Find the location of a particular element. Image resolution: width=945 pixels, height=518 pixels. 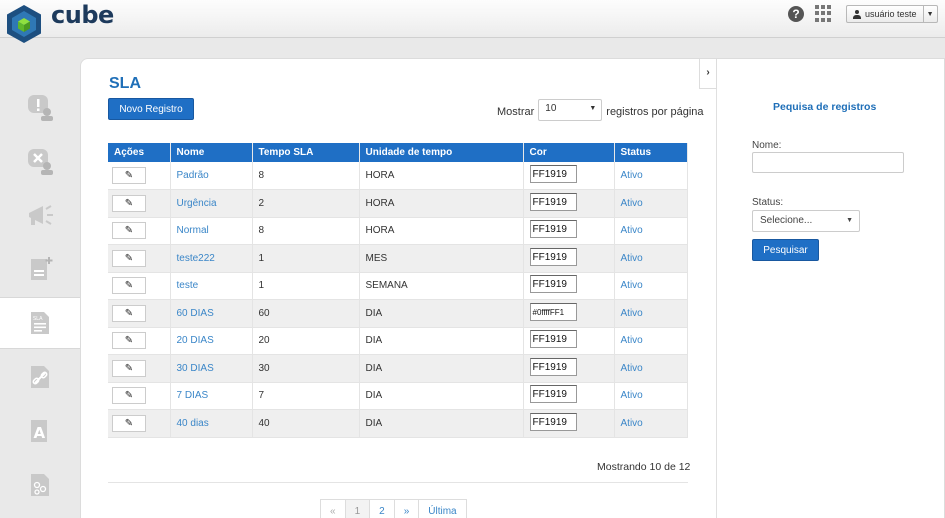

name-cell: 60 DIAS is located at coordinates (211, 313).